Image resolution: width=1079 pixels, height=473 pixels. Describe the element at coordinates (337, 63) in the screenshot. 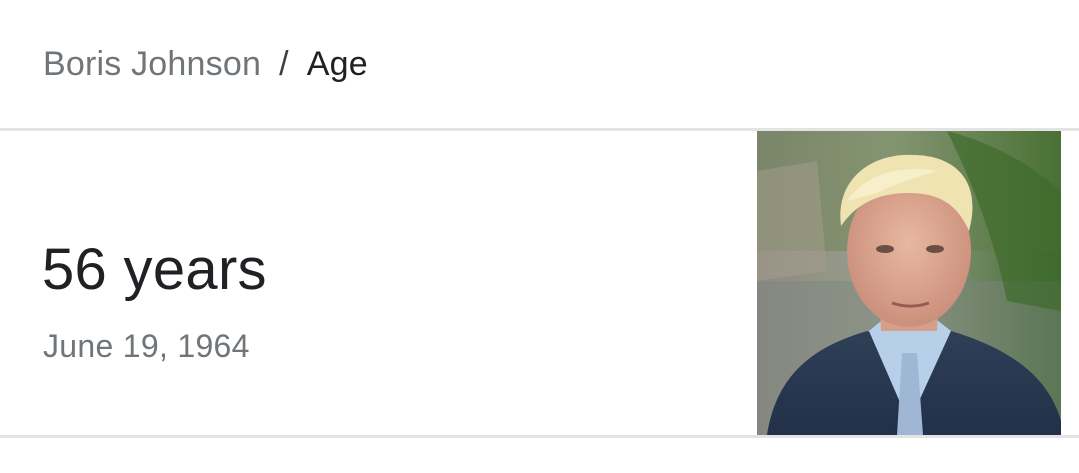

I see `breadcrumb-current: Age` at that location.